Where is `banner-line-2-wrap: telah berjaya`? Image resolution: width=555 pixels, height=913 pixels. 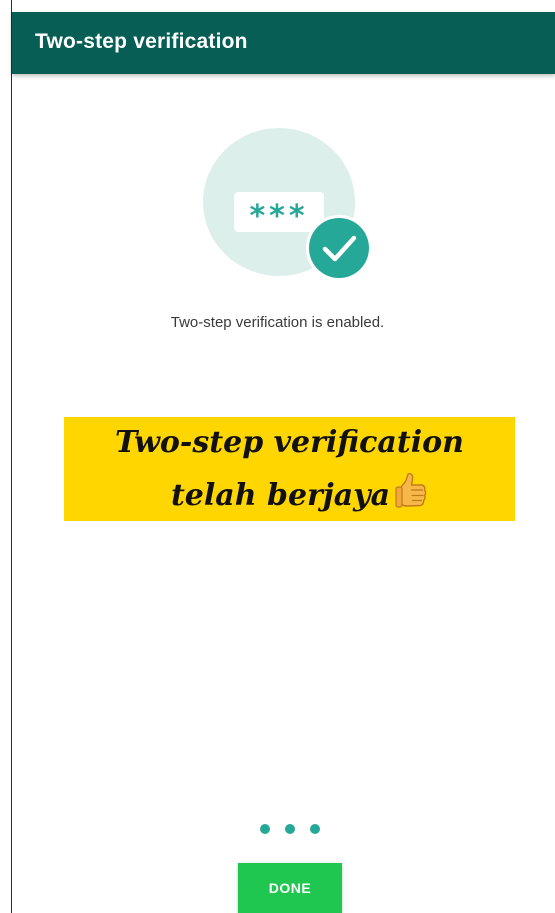 banner-line-2-wrap: telah berjaya is located at coordinates (289, 492).